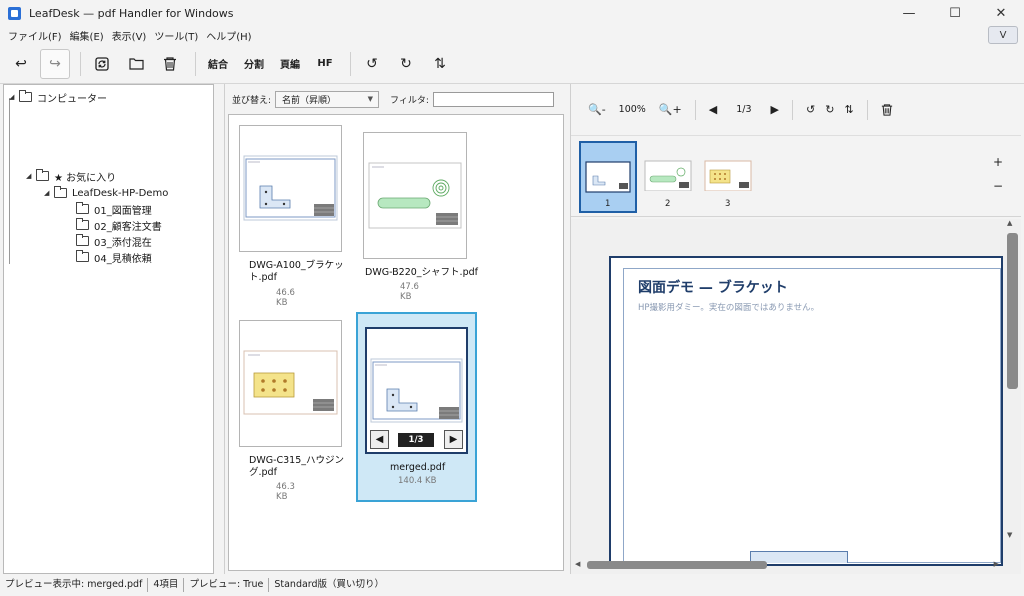 The width and height of the screenshot is (1024, 596). I want to click on menu-edit: 編集(E), so click(87, 35).